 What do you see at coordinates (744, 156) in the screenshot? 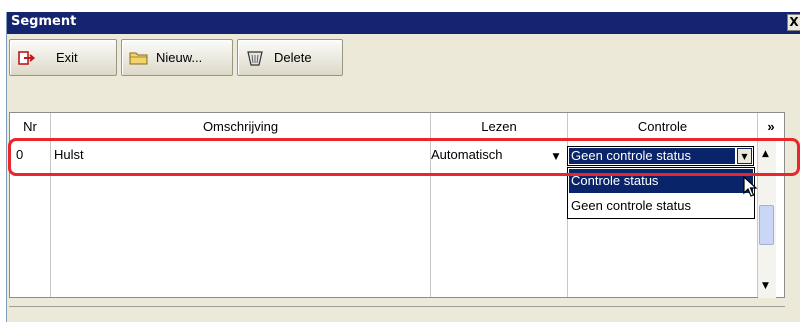
I see `controle-dropdown-button: ▼` at bounding box center [744, 156].